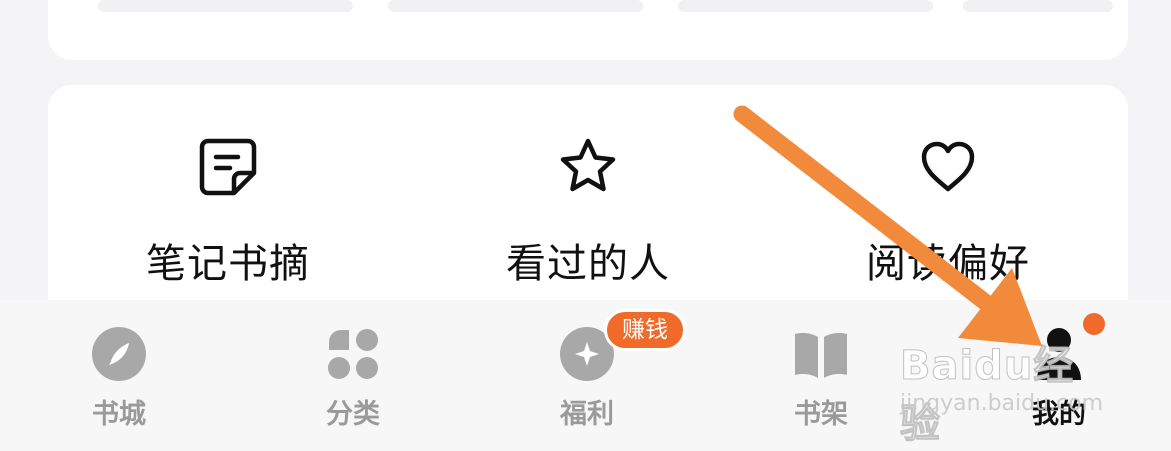 The height and width of the screenshot is (451, 1171). Describe the element at coordinates (588, 165) in the screenshot. I see `star-icon` at that location.